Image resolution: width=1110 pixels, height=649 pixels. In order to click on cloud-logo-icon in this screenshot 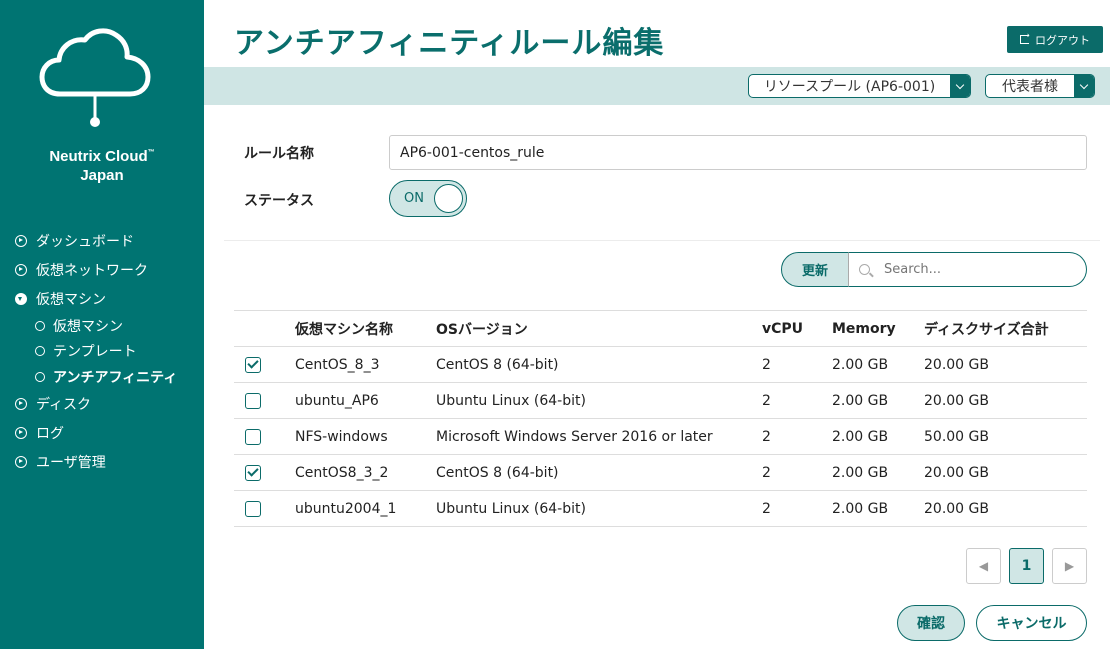, I will do `click(95, 77)`.